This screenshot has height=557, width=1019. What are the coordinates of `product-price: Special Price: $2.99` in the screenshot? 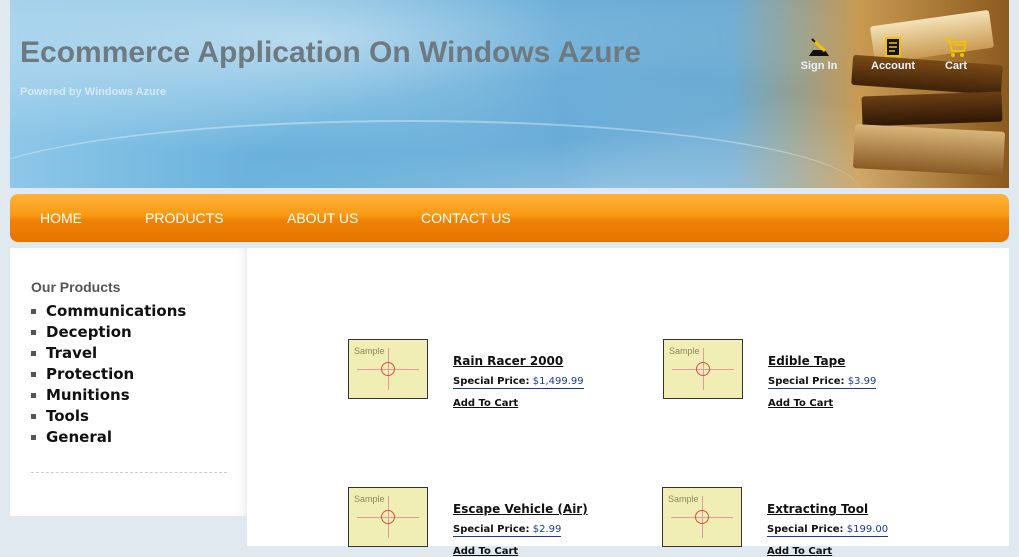 It's located at (507, 530).